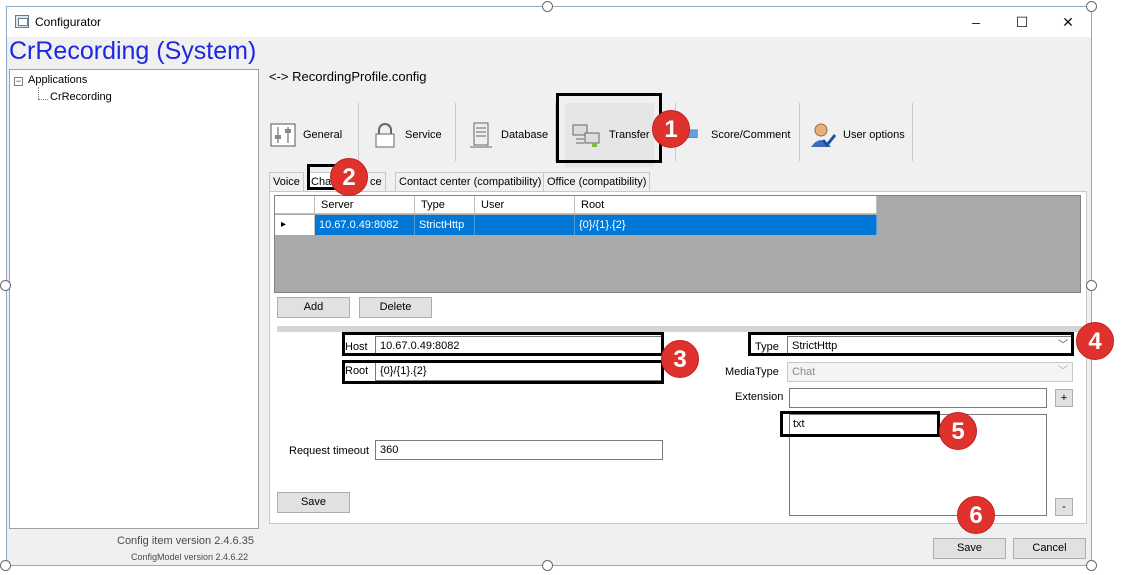 The image size is (1121, 575). I want to click on tab-label: User options, so click(874, 135).